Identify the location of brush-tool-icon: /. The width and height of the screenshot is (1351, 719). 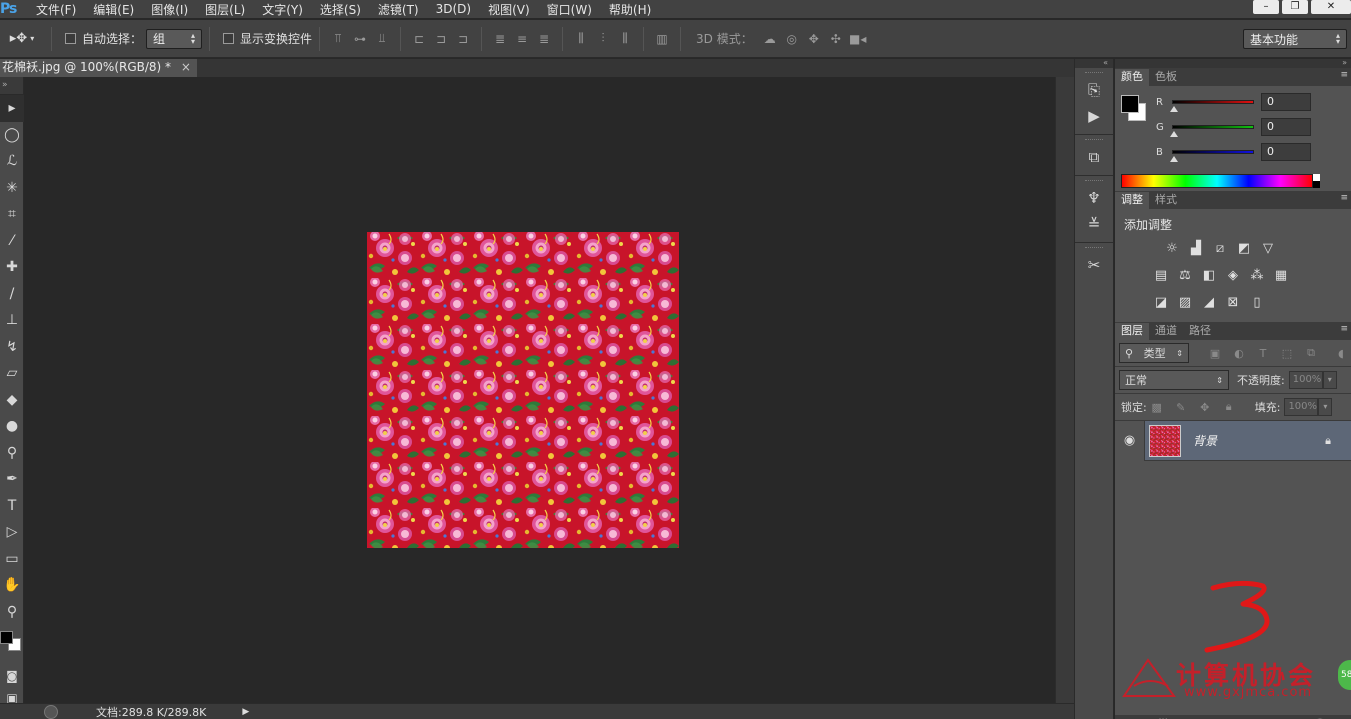
(12, 294).